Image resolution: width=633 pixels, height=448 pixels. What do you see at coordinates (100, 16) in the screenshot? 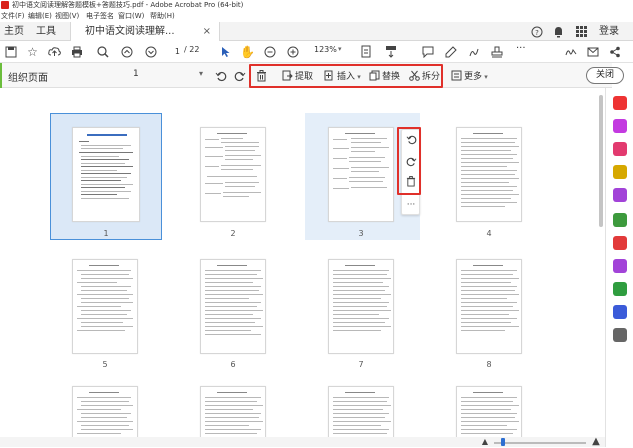
I see `menu-e-sign: 电子签名` at bounding box center [100, 16].